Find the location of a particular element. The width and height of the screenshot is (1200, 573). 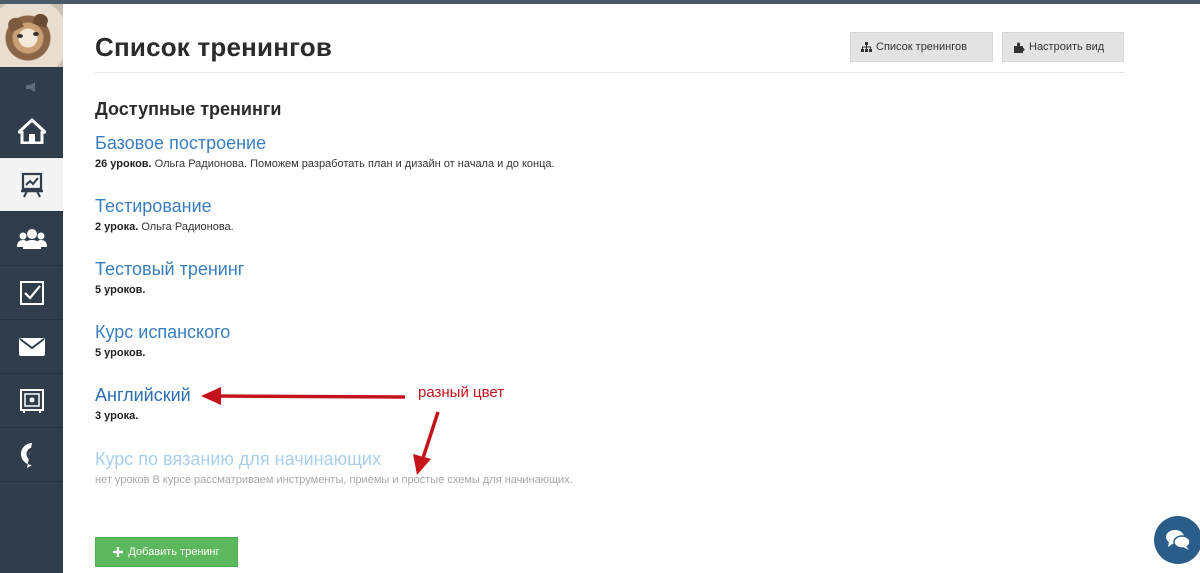

sidebar-item-users is located at coordinates (31, 239).